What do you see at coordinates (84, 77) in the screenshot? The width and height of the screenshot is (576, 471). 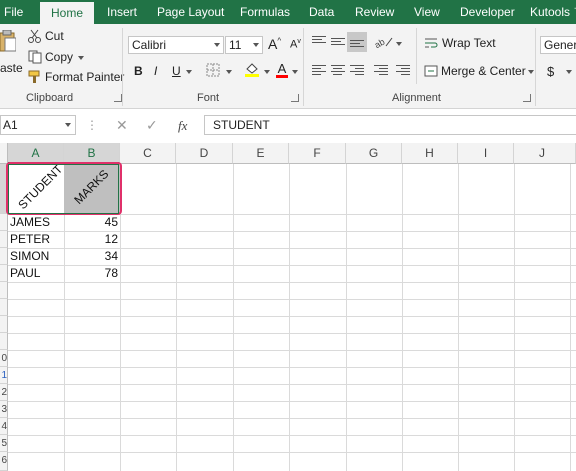 I see `format-painter-button: Format Painter` at bounding box center [84, 77].